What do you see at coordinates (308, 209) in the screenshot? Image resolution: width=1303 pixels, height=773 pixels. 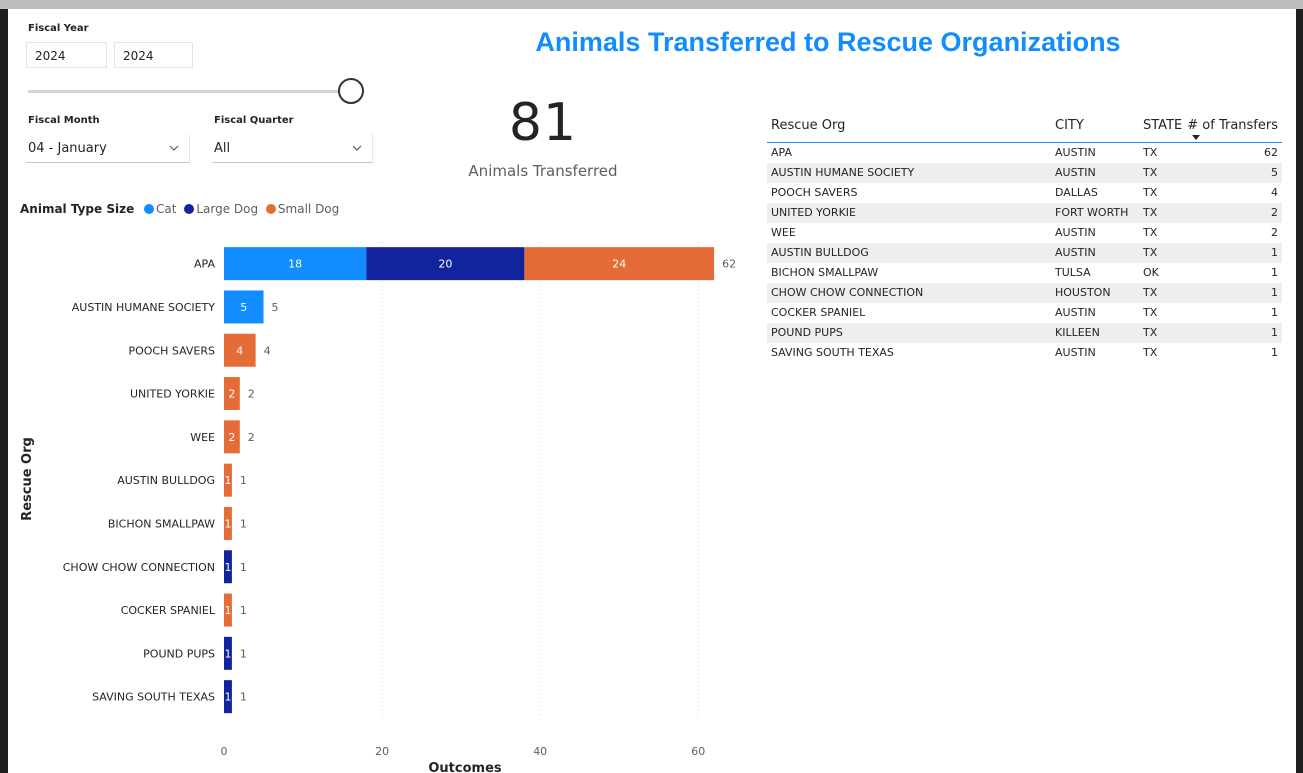 I see `legend-small-dog-label: Small Dog` at bounding box center [308, 209].